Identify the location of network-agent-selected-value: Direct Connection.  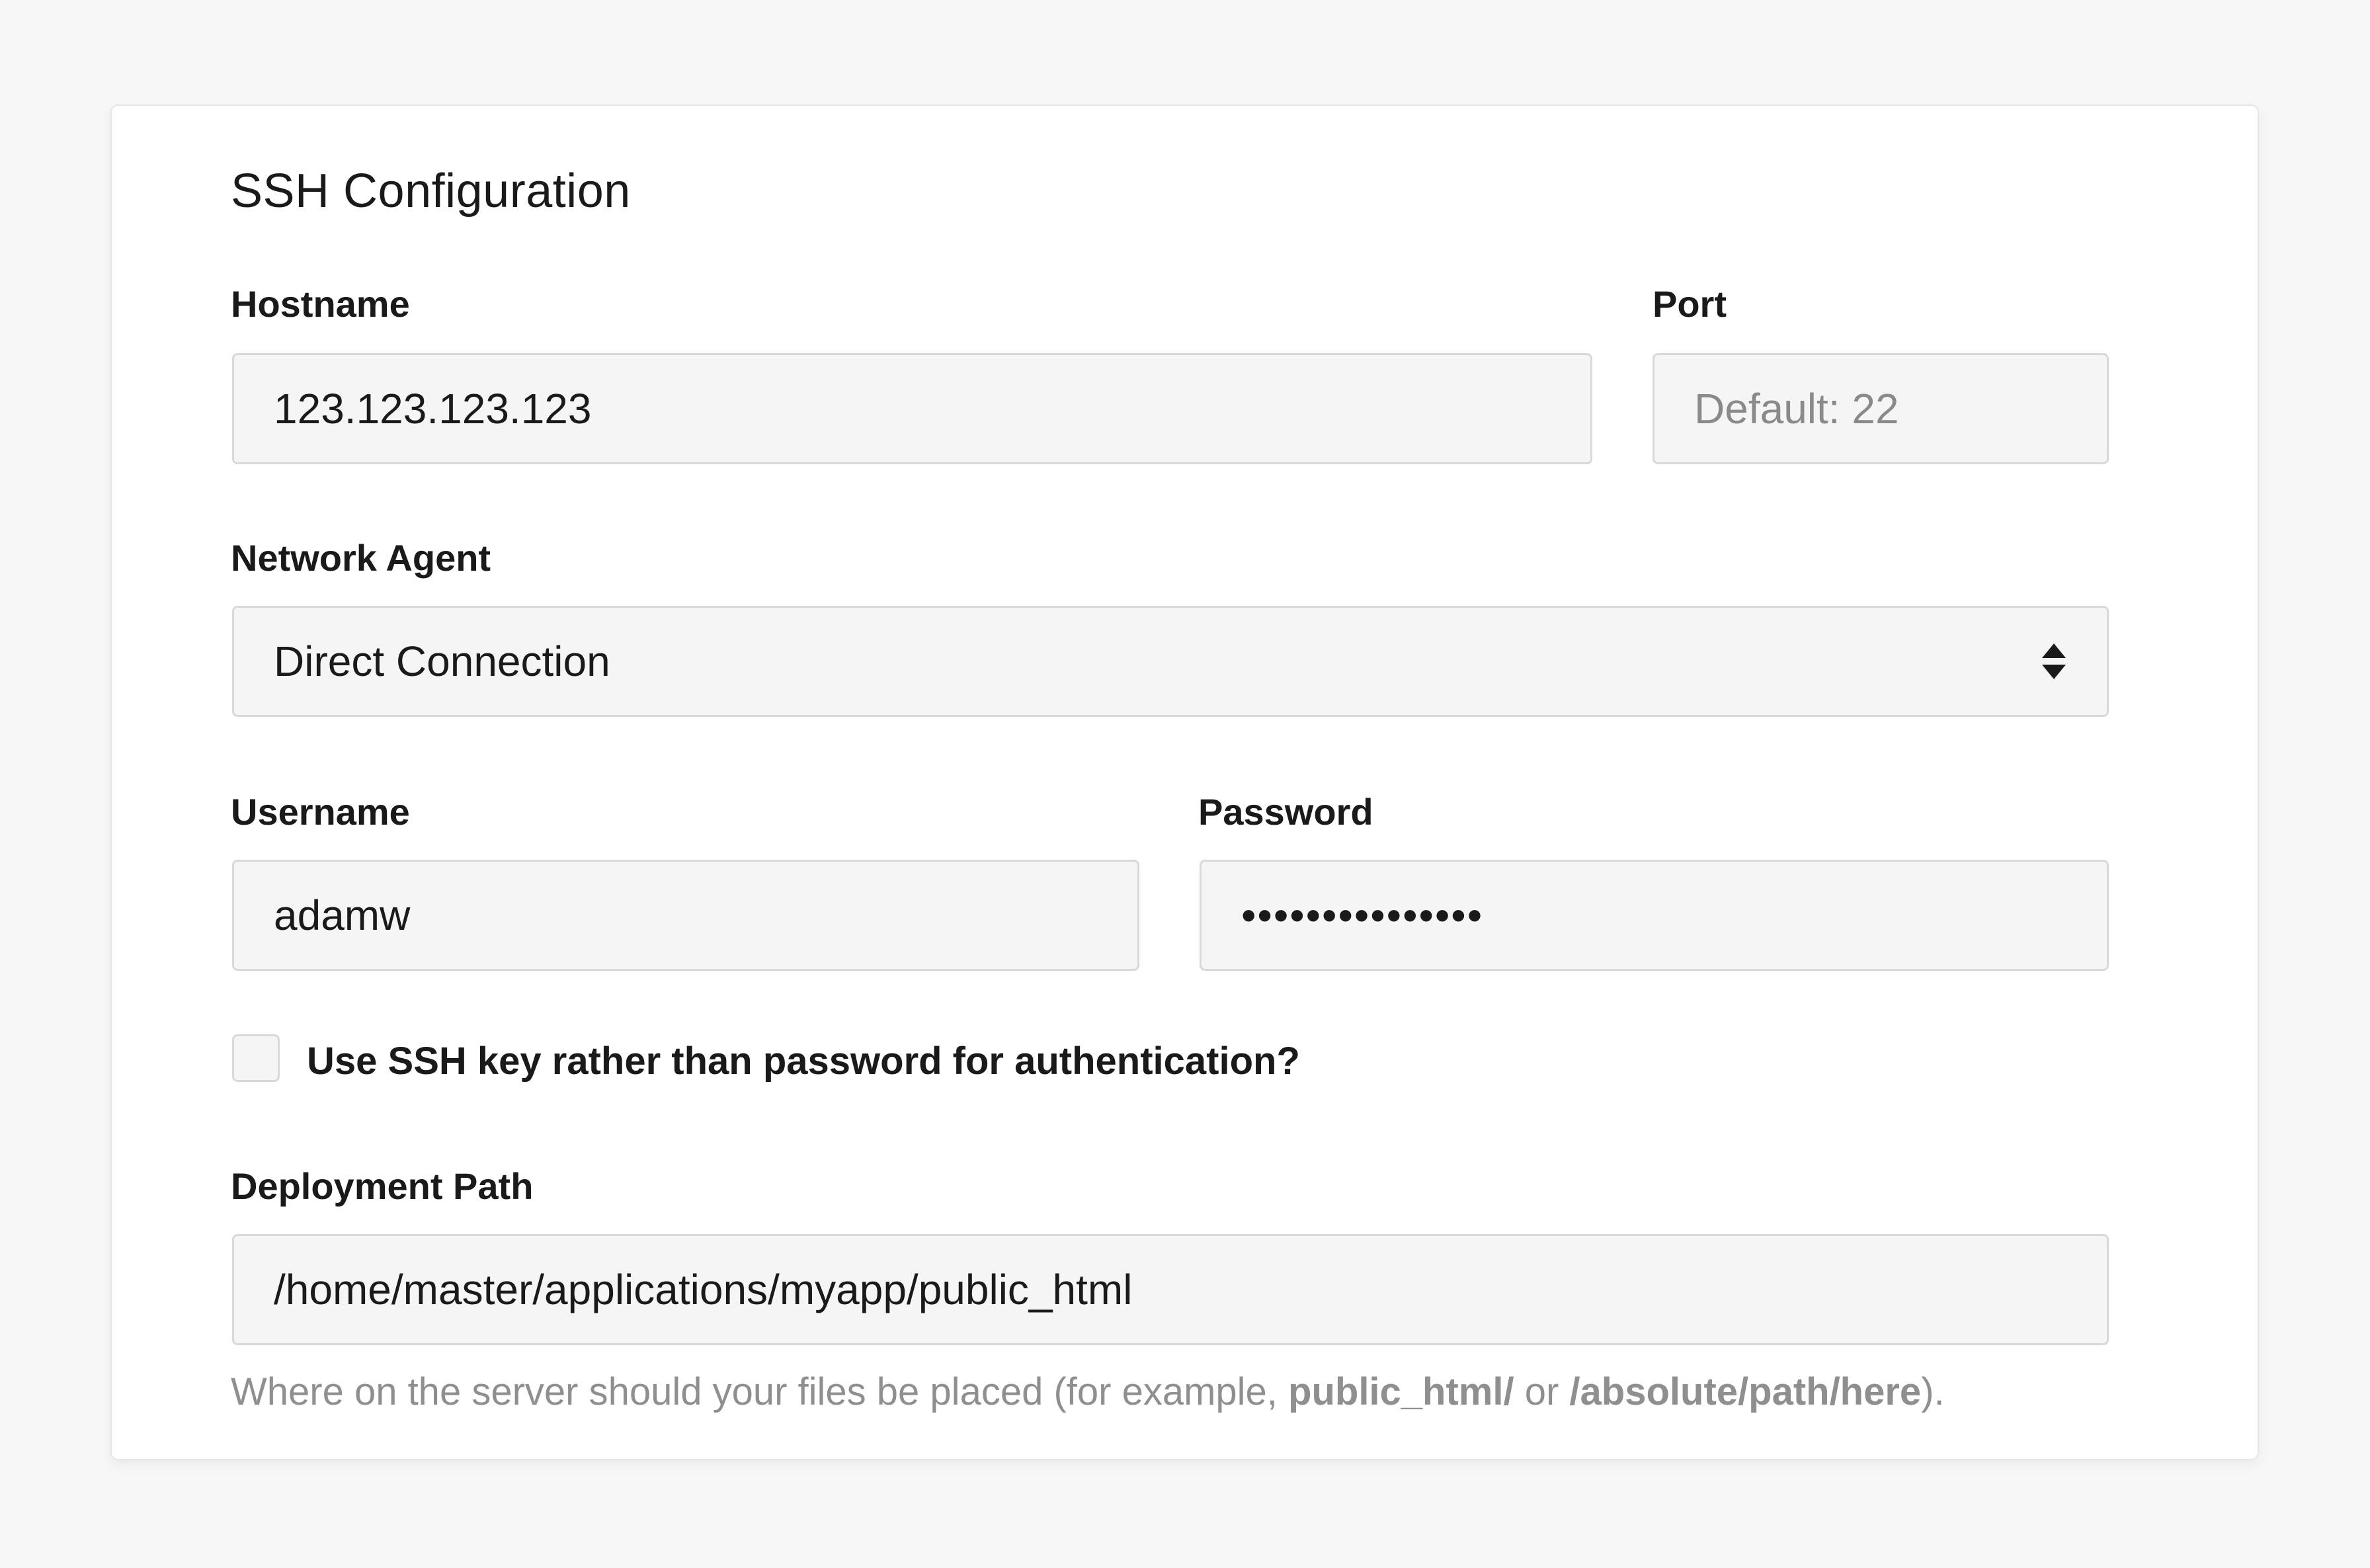
(442, 661).